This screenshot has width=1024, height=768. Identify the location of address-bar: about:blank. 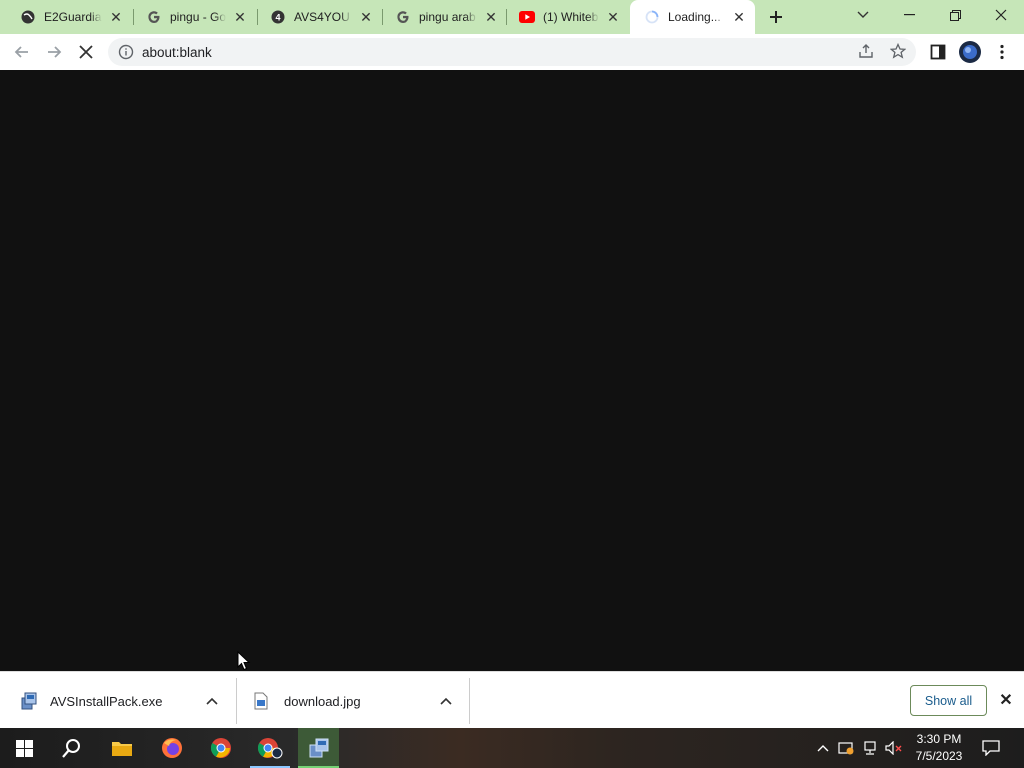
(512, 52).